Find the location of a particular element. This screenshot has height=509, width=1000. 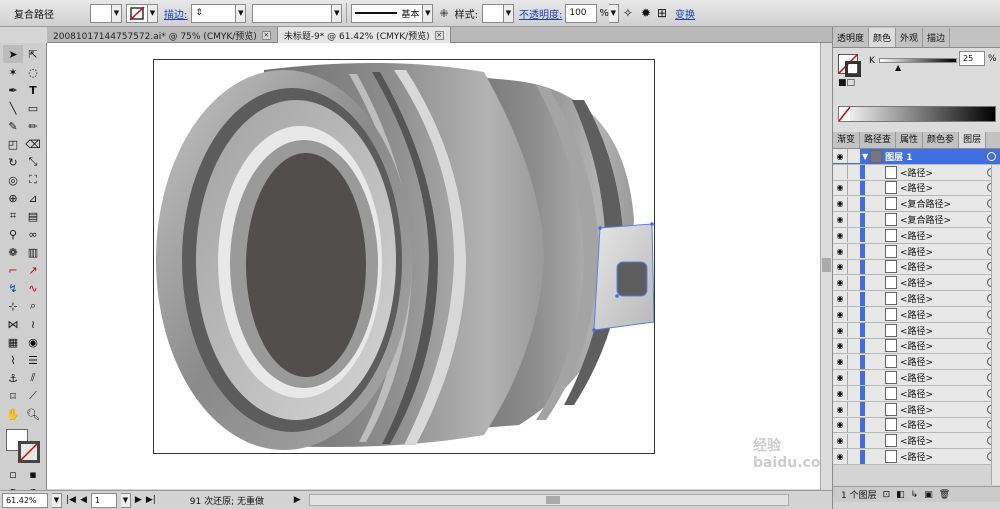

opacity-link: 不透明度: is located at coordinates (540, 13).